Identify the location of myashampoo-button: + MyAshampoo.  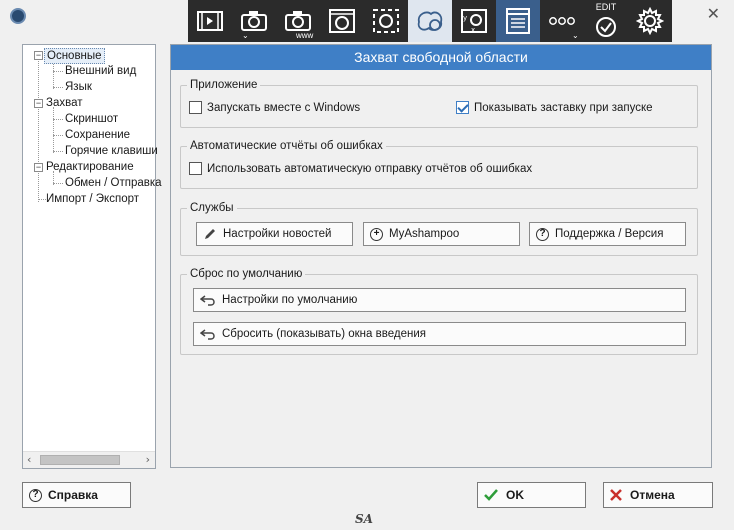
(441, 234).